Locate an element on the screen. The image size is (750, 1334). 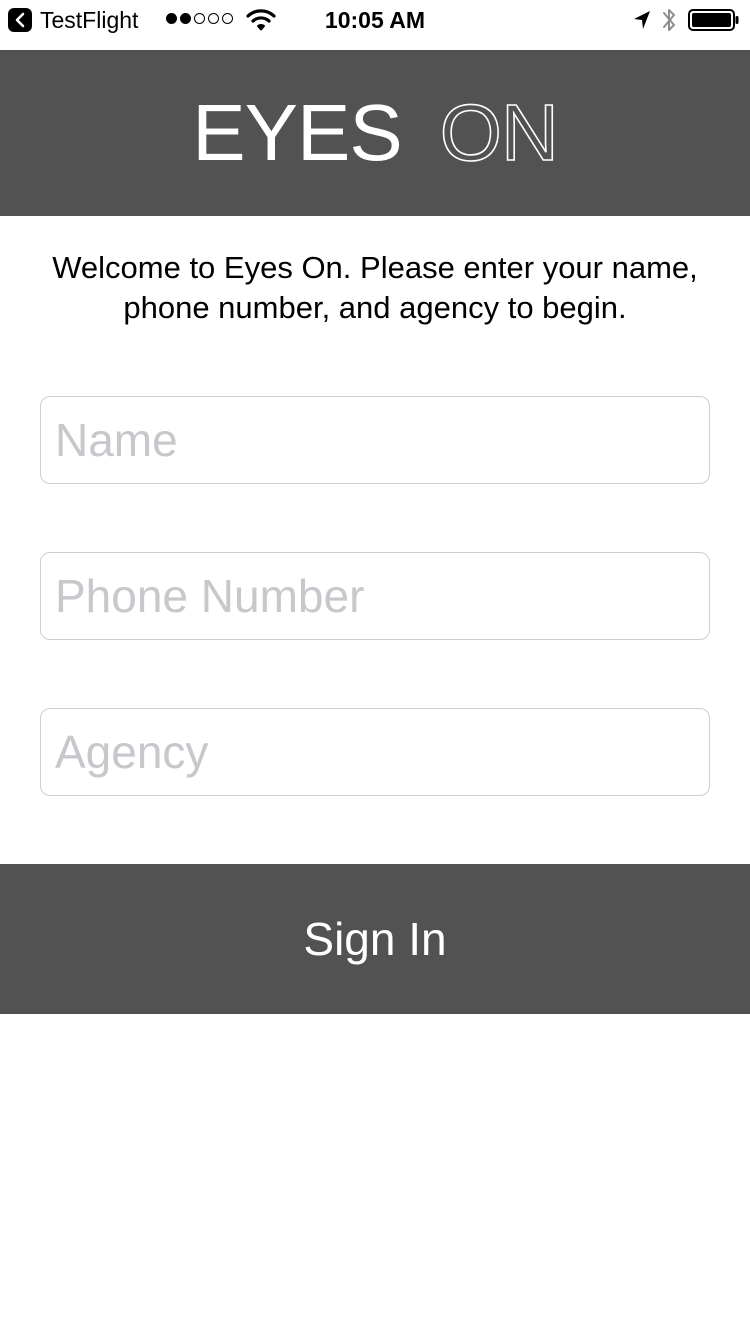
app-header: EYES ON is located at coordinates (375, 133).